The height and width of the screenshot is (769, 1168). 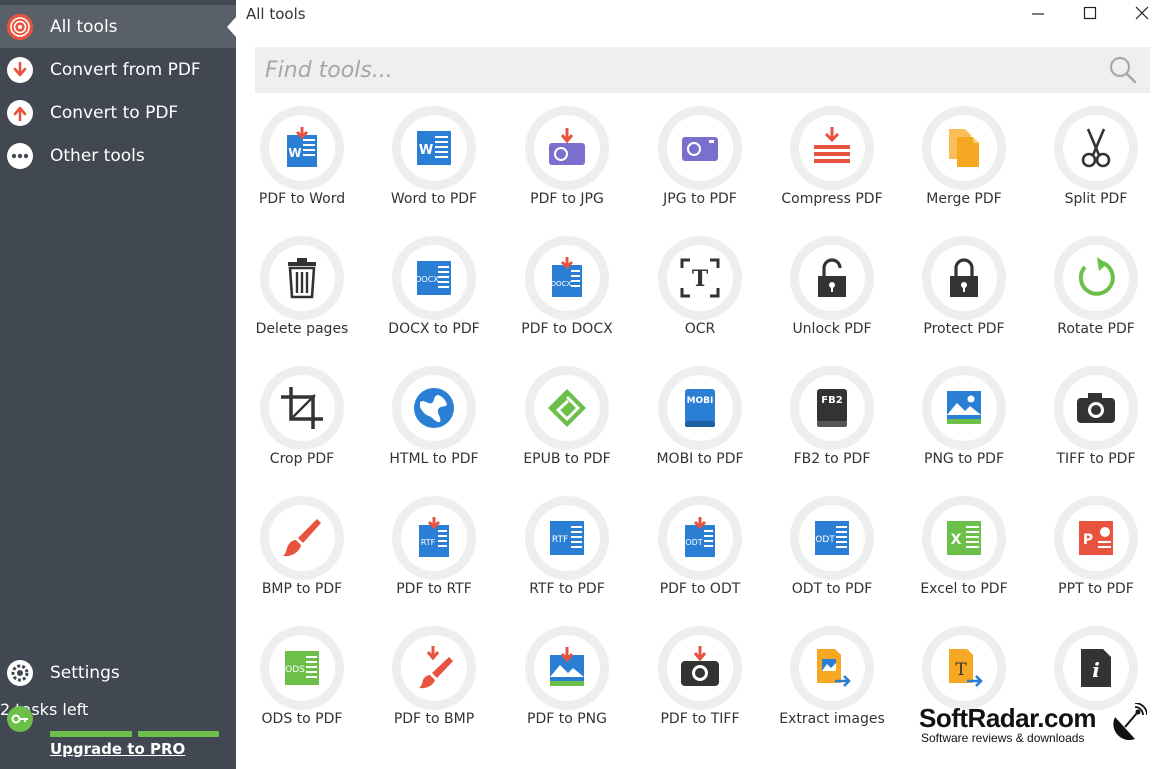 I want to click on tool-label: FB2 to PDF, so click(x=832, y=459).